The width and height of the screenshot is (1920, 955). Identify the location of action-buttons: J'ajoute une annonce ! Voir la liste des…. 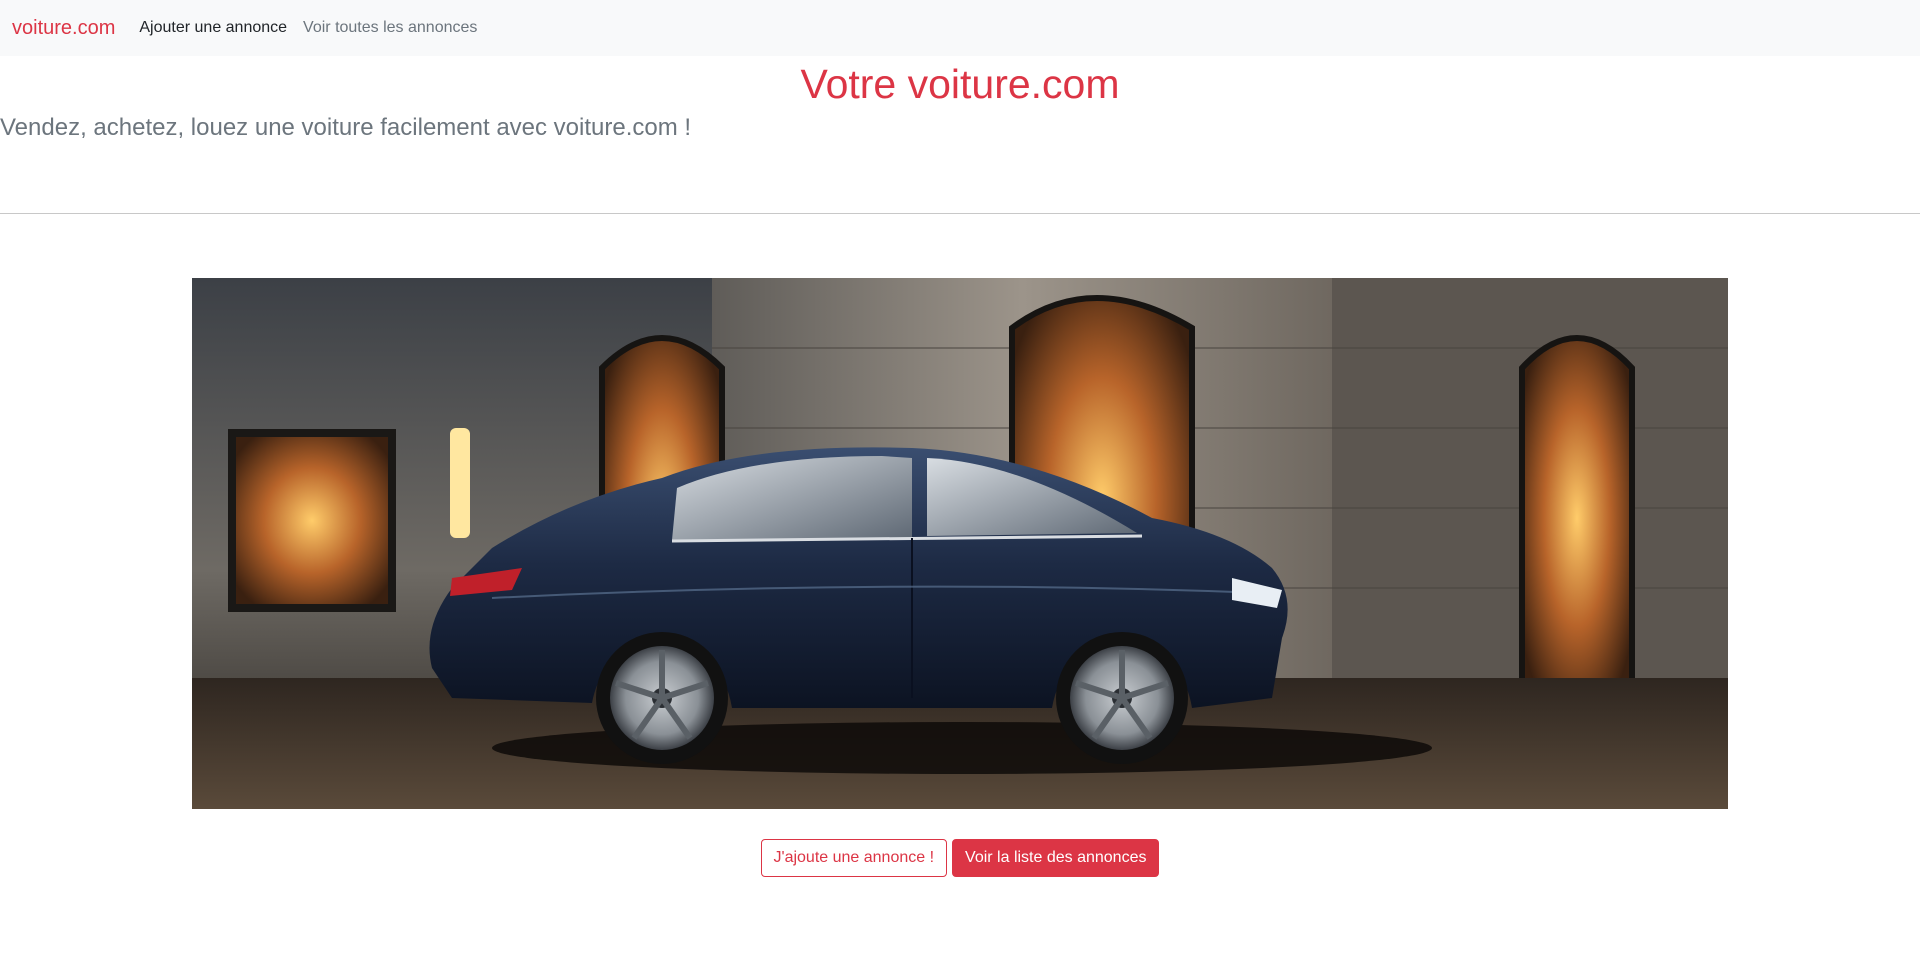
(960, 858).